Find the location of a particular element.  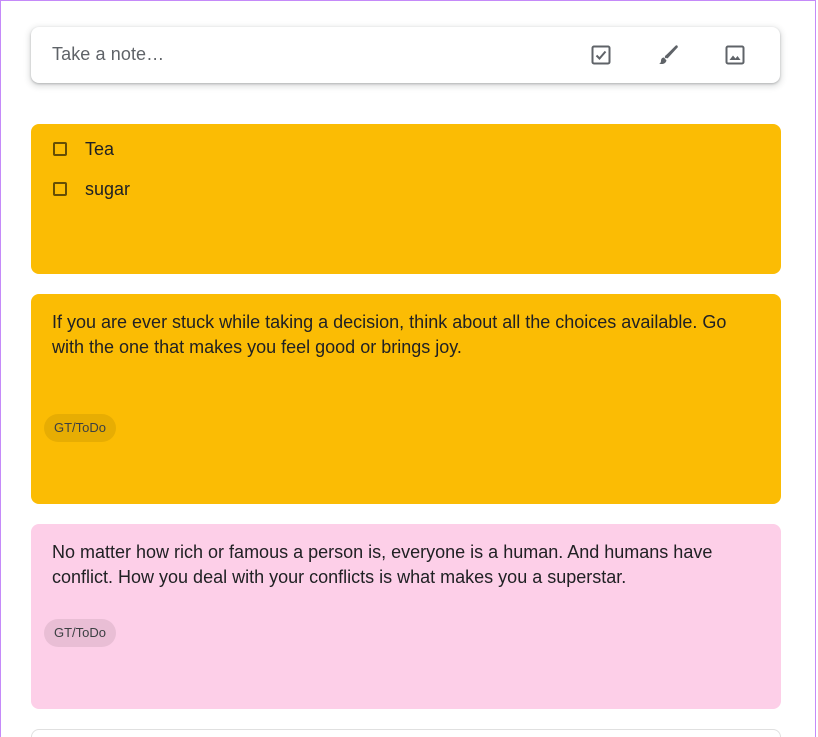

note-card-partial is located at coordinates (406, 733).